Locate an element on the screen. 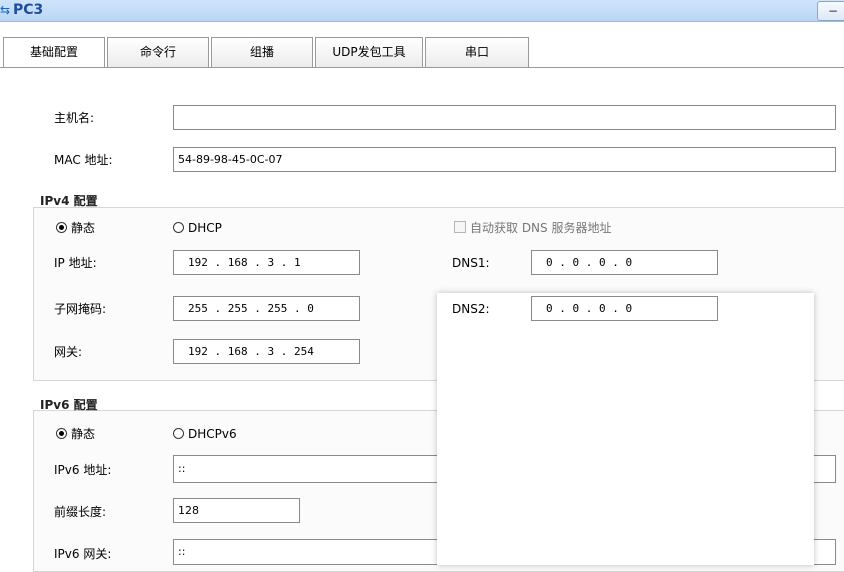 The width and height of the screenshot is (844, 572). ipv4-static-radio is located at coordinates (61, 227).